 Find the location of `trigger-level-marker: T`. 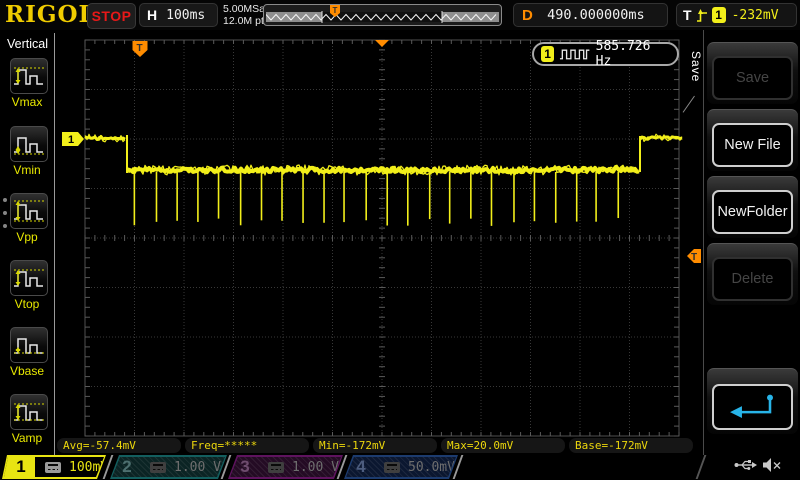

trigger-level-marker: T is located at coordinates (694, 256).